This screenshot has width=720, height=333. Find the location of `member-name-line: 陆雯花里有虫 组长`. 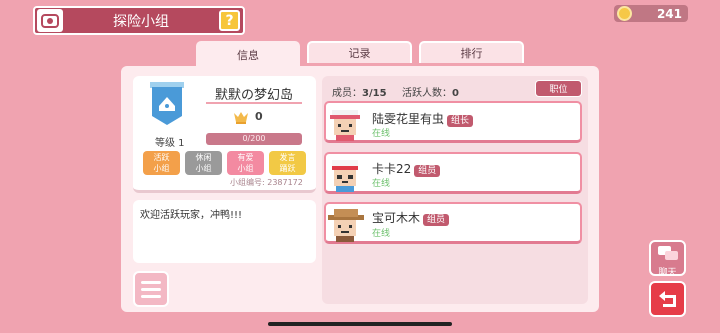

member-name-line: 陆雯花里有虫 组长 is located at coordinates (423, 118).